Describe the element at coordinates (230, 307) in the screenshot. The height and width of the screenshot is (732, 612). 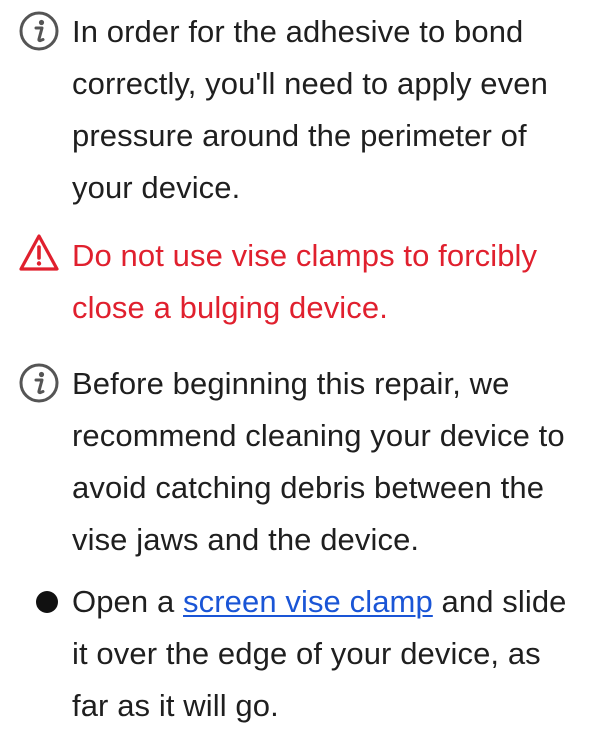
I see `note-line: close a bulging device.` at that location.